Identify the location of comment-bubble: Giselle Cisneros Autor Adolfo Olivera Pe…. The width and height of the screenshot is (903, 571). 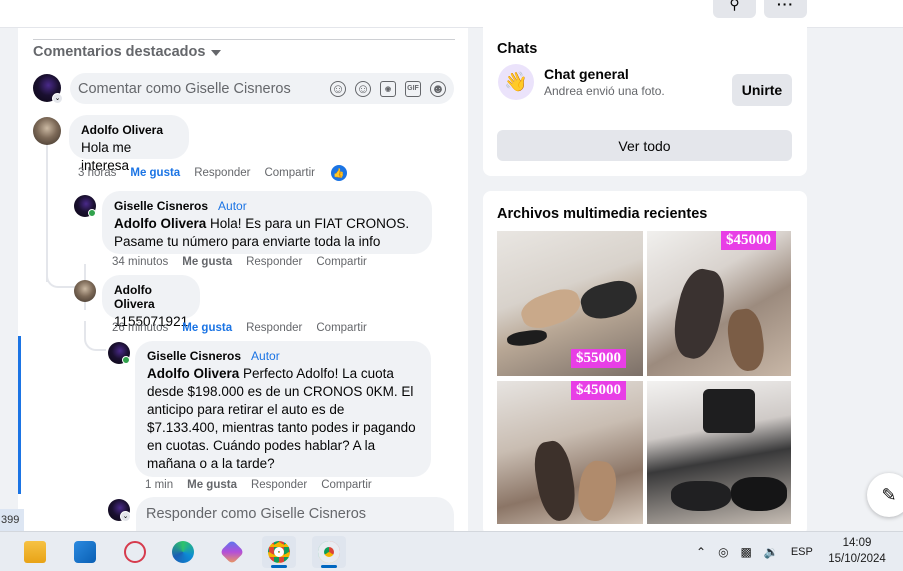
(283, 409).